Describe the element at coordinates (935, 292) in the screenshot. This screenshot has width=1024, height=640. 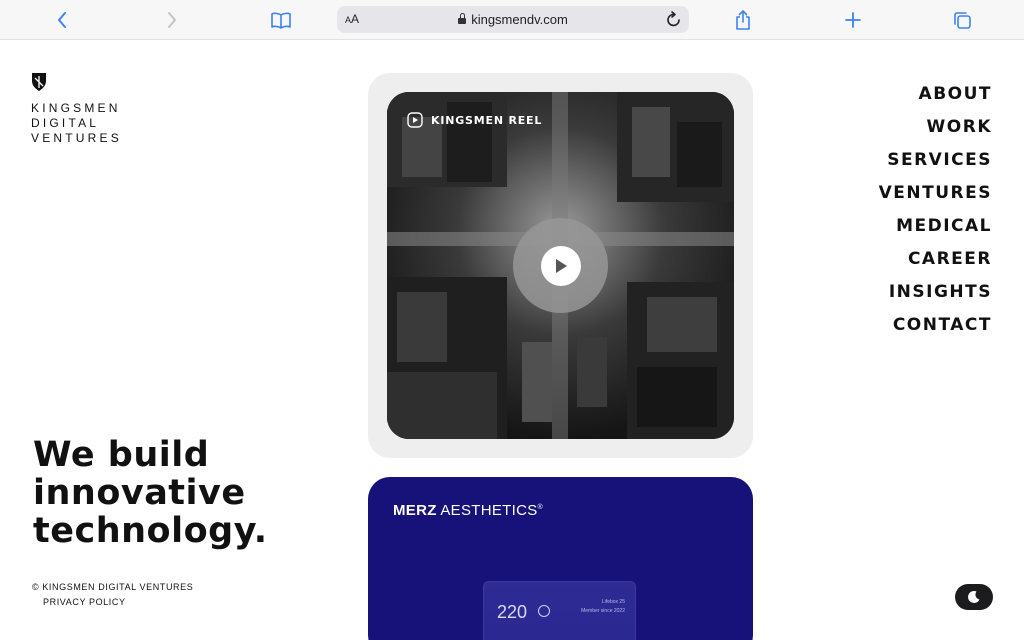
I see `nav-insights: INSIGHTS` at that location.